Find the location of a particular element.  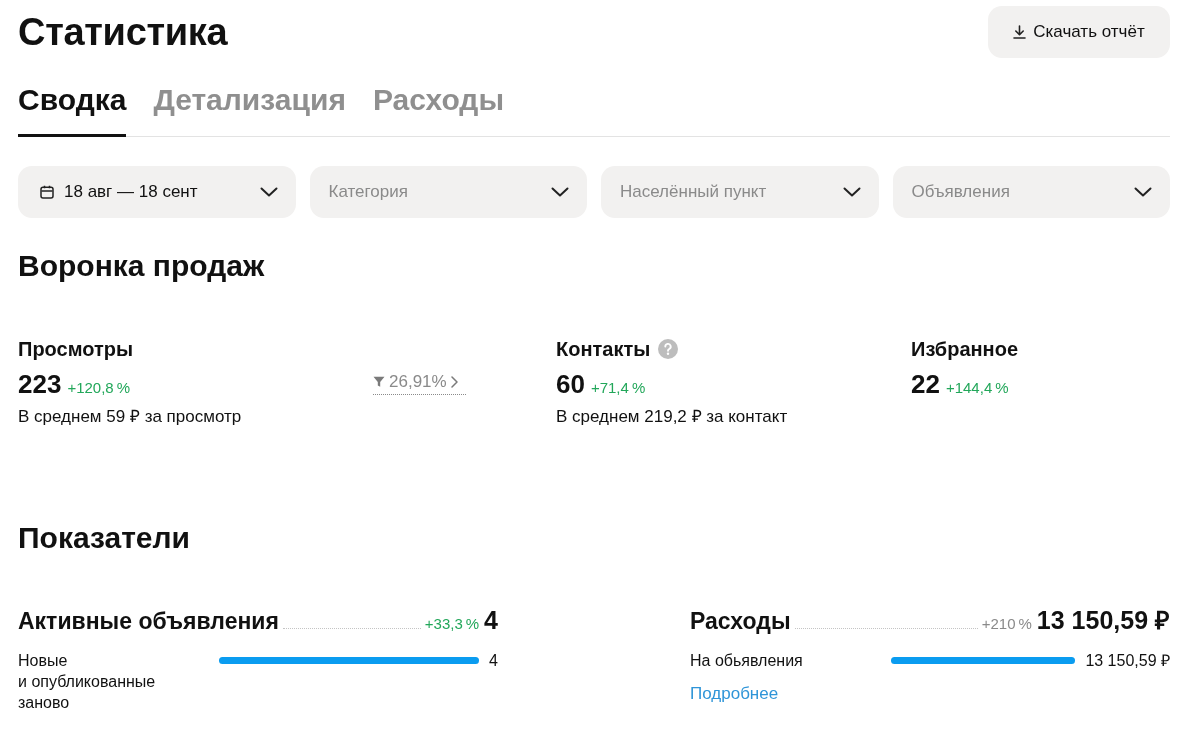

download-report-button: Скачать отчёт is located at coordinates (1079, 32).